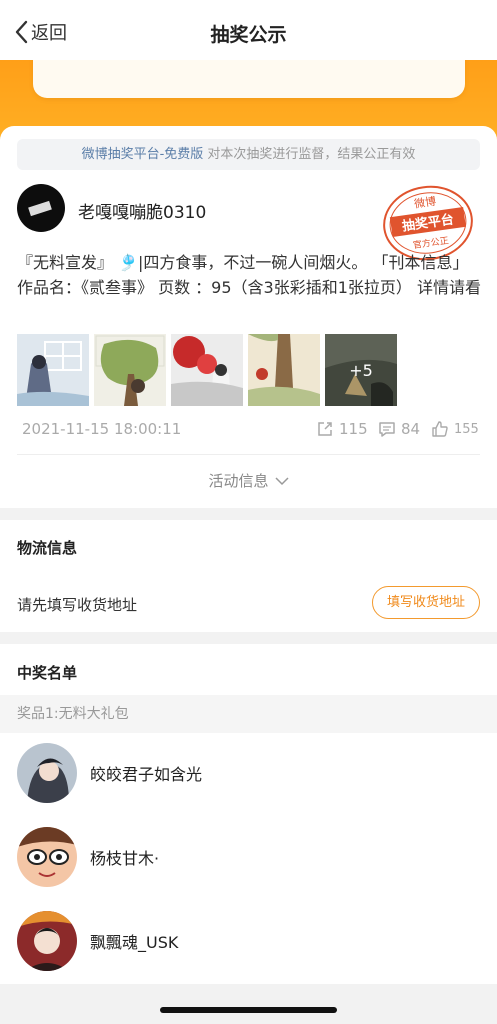 The height and width of the screenshot is (1024, 497). I want to click on more-images-count: +5, so click(361, 370).